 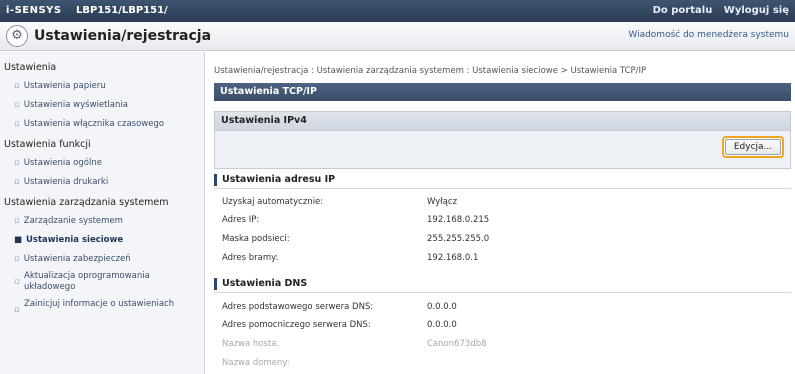 What do you see at coordinates (72, 259) in the screenshot?
I see `sidebar-item-security: ▫ Ustawienia zabezpieczeń` at bounding box center [72, 259].